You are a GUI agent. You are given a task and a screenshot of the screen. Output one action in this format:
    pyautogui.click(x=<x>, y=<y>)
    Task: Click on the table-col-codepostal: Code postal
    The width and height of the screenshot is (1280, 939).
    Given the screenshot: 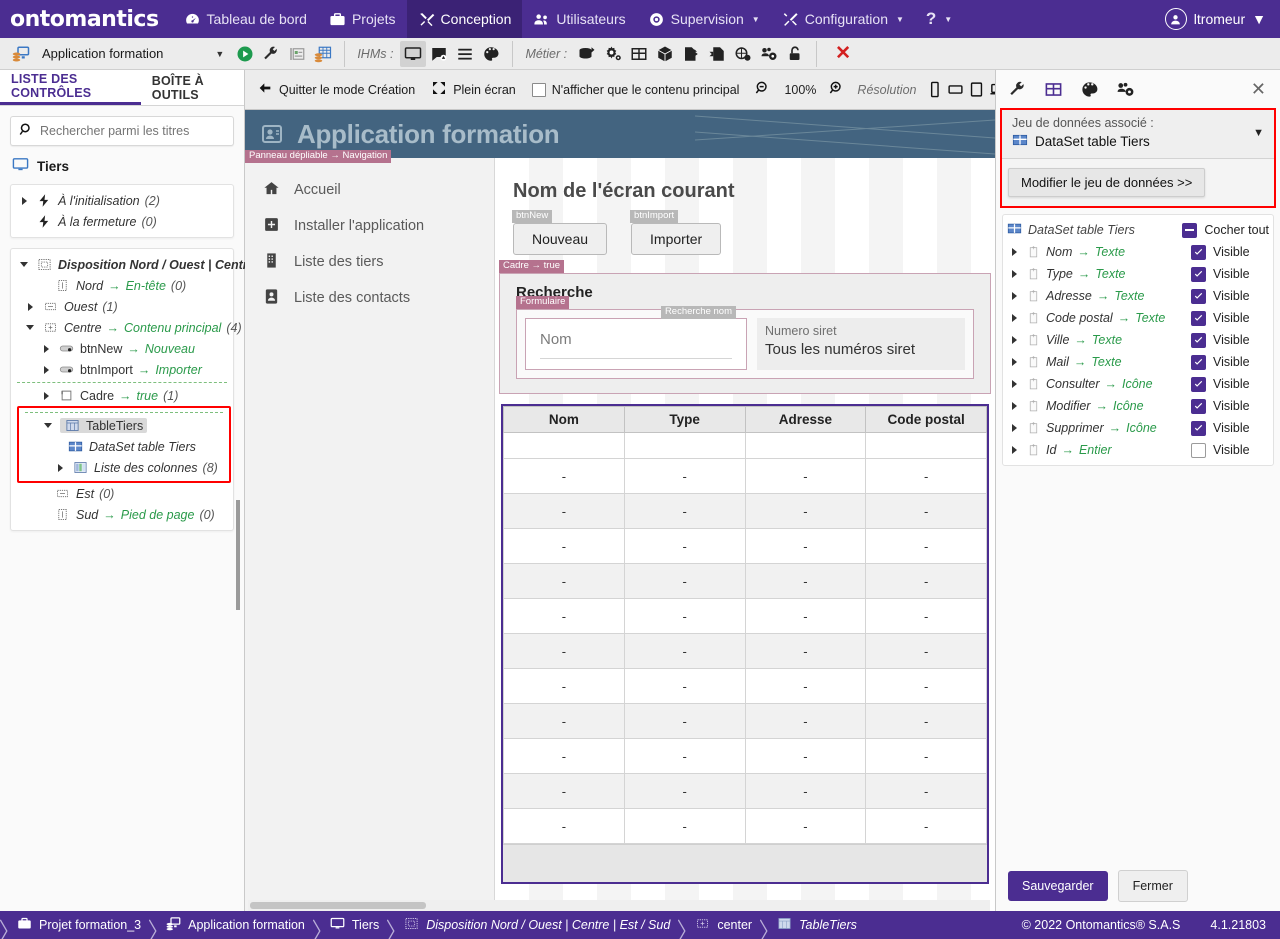 What is the action you would take?
    pyautogui.click(x=926, y=419)
    